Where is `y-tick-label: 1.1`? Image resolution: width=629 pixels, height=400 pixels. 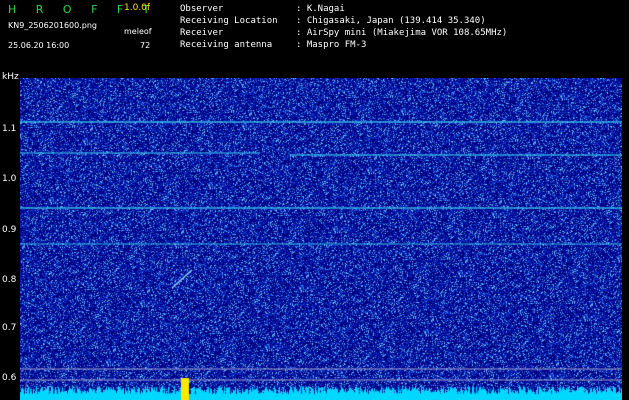
y-tick-label: 1.1 is located at coordinates (9, 129).